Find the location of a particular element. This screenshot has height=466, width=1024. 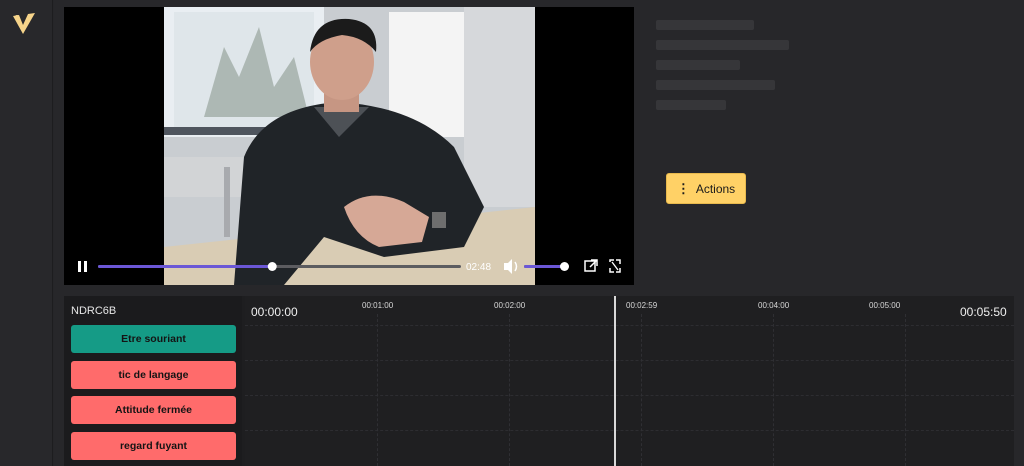

volume-icon is located at coordinates (511, 266).